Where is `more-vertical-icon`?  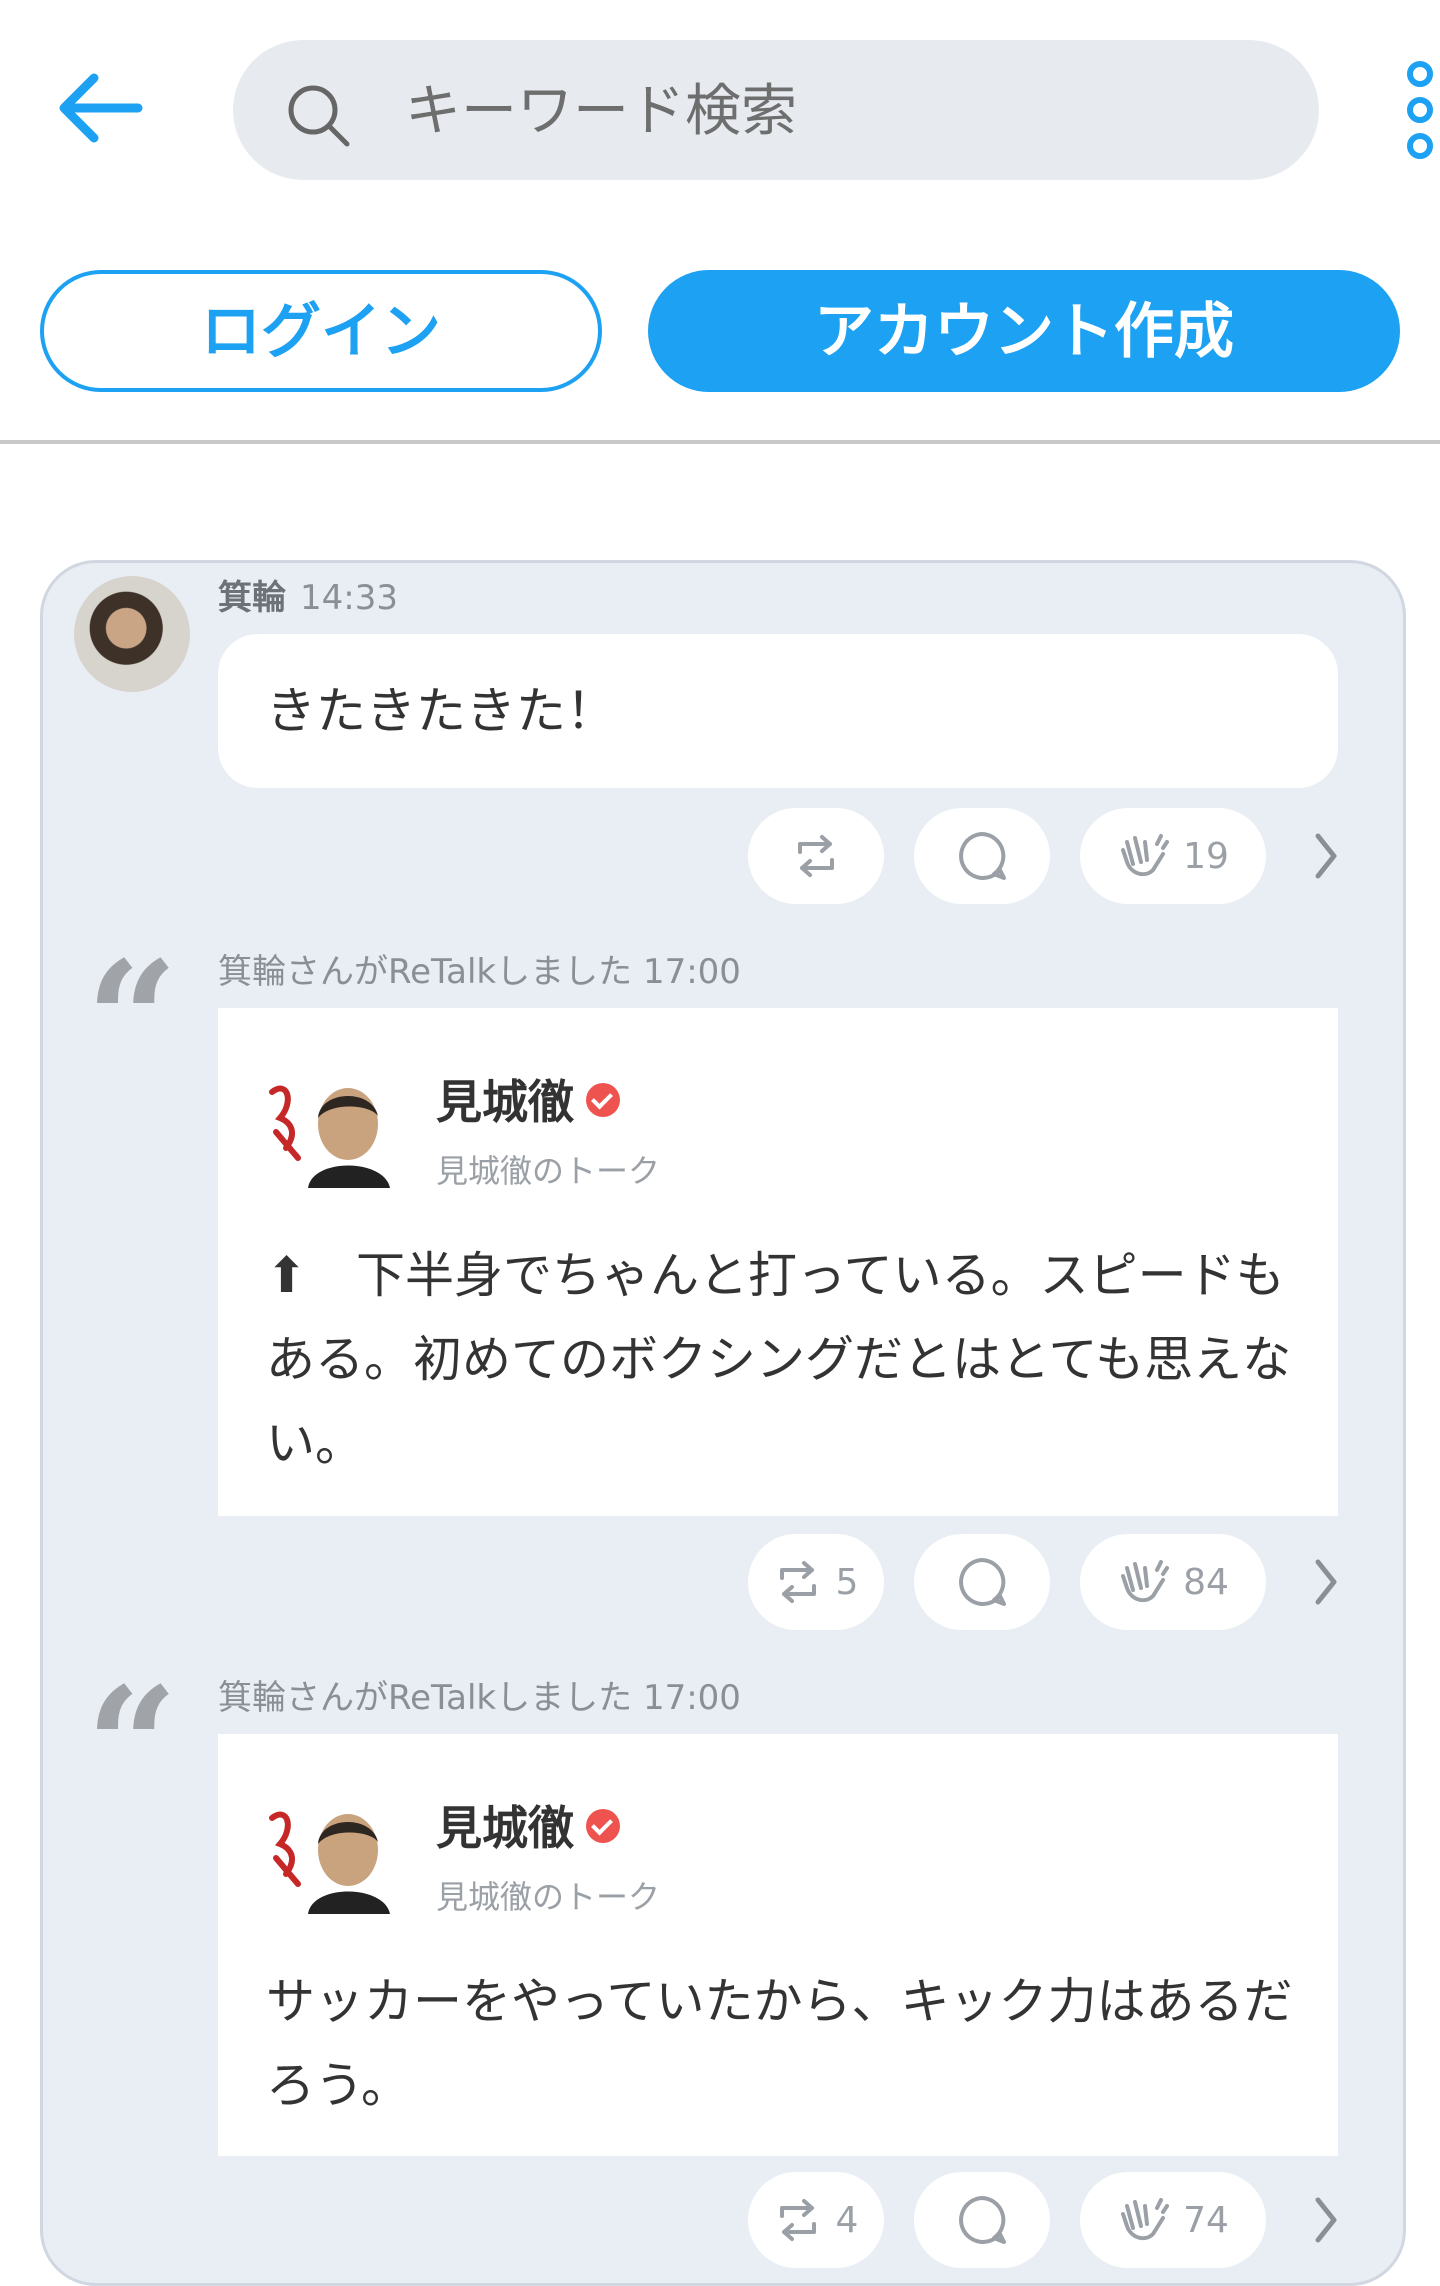 more-vertical-icon is located at coordinates (1420, 110).